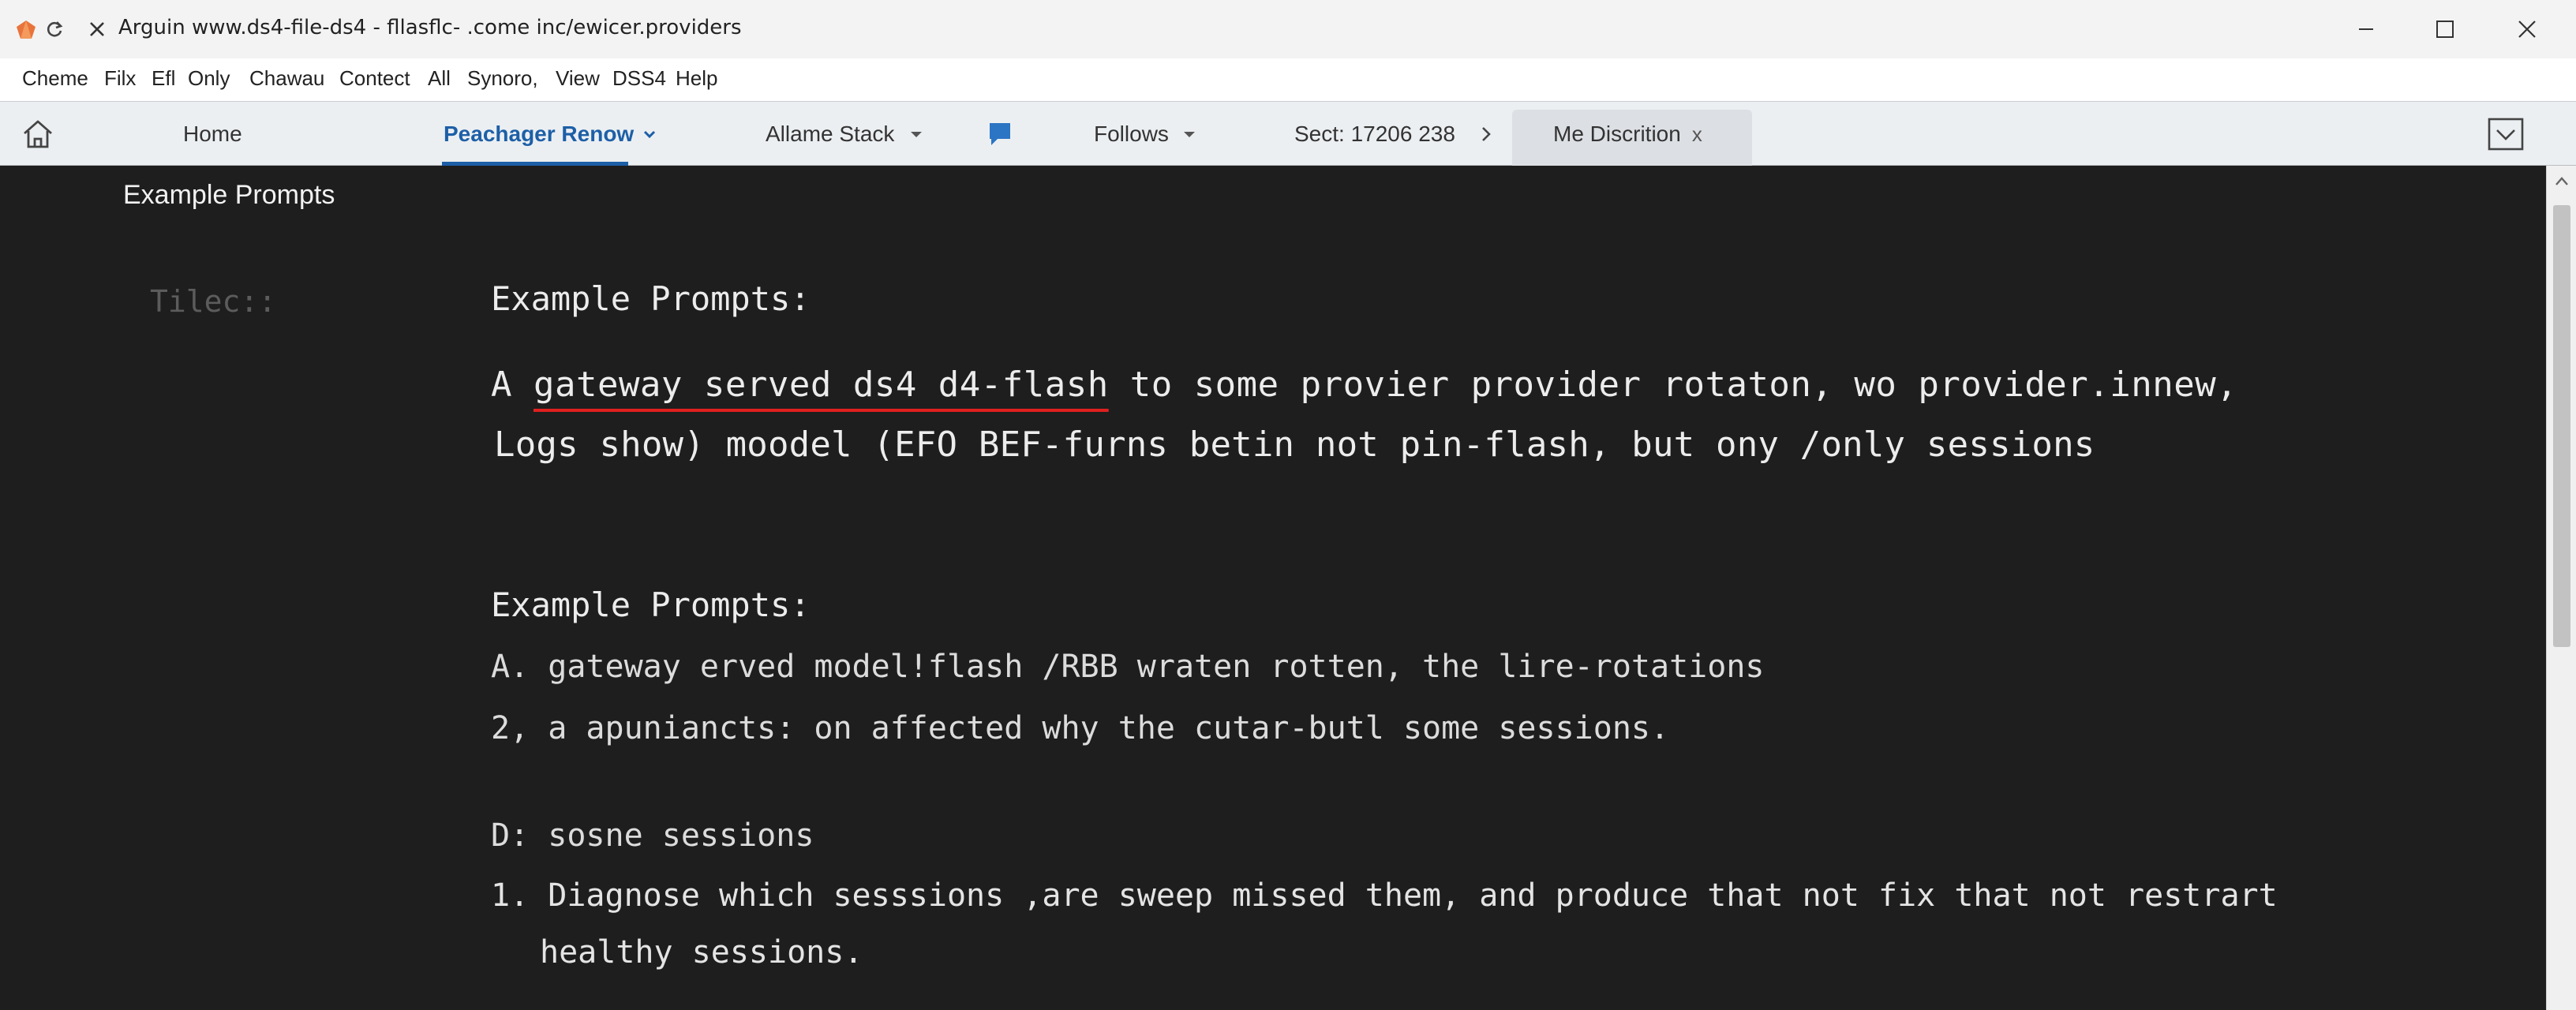  I want to click on section1-line1-a: A, so click(512, 385).